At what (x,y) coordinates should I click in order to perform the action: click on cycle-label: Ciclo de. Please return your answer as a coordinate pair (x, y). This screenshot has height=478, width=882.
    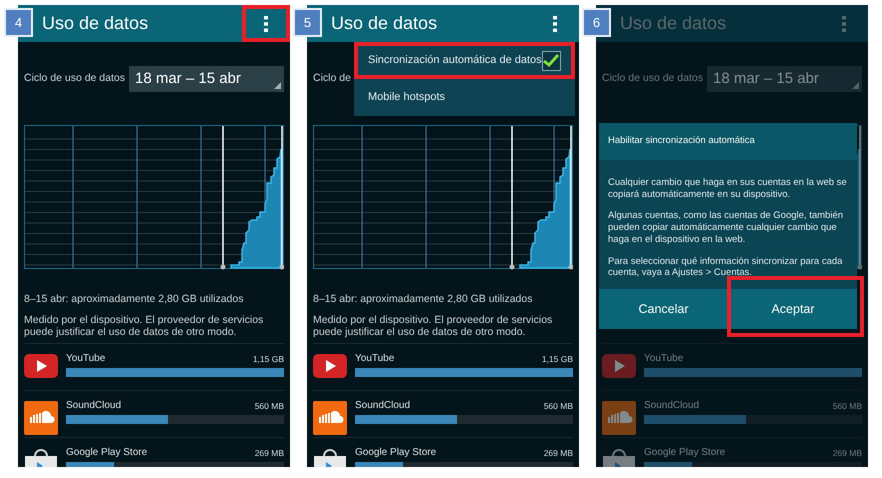
    Looking at the image, I should click on (332, 78).